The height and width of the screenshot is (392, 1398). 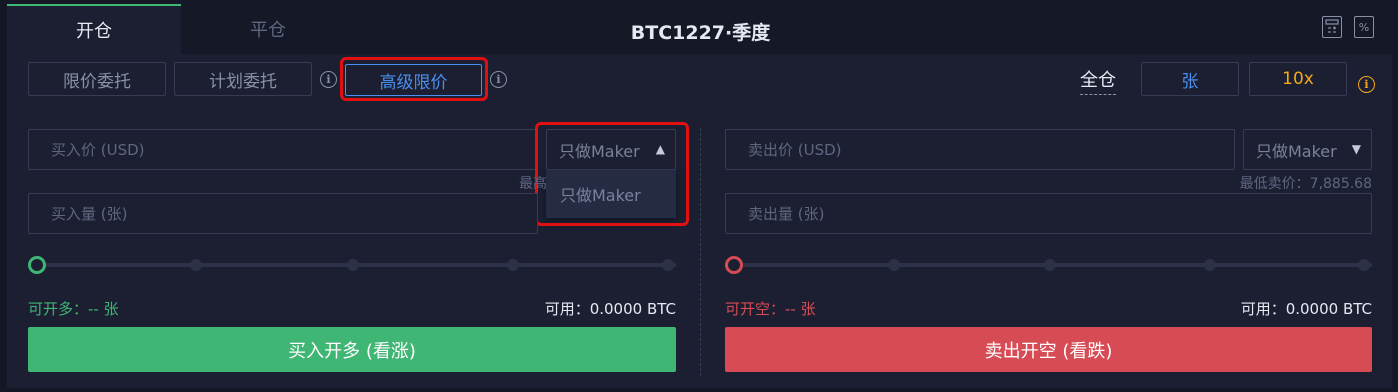 I want to click on limit-order-button: 限价委托, so click(x=97, y=79).